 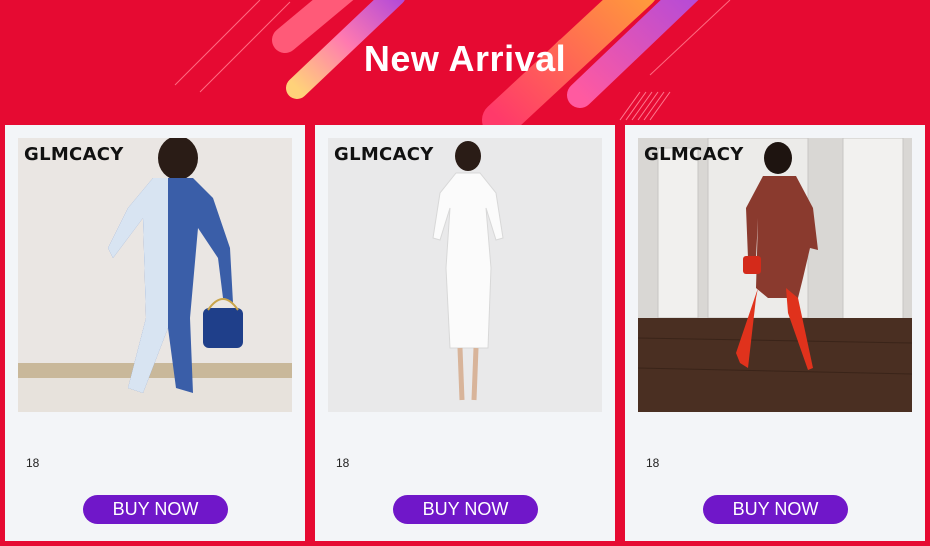 I want to click on page-title: New Arrival, so click(x=465, y=58).